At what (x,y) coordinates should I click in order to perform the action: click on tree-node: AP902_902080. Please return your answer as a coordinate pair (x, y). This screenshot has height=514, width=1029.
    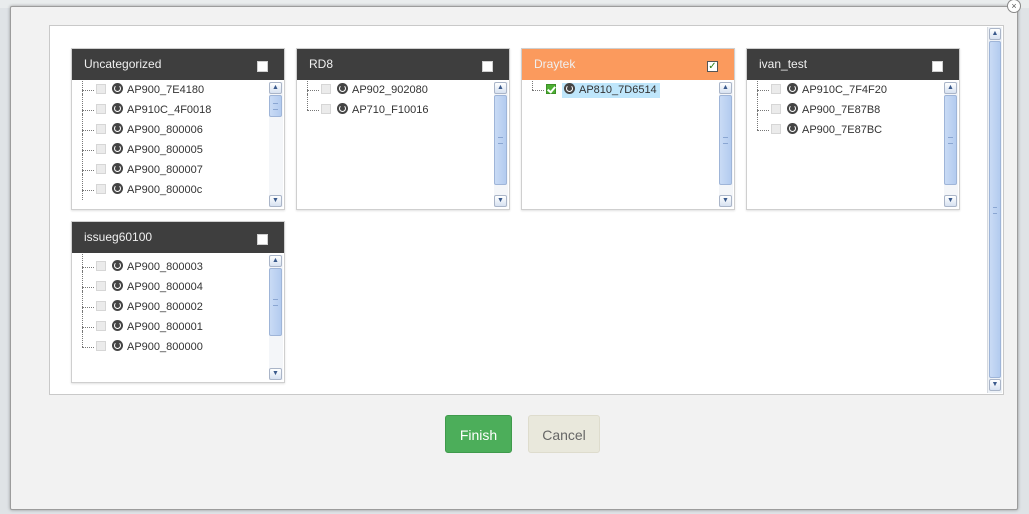
    Looking at the image, I should click on (399, 90).